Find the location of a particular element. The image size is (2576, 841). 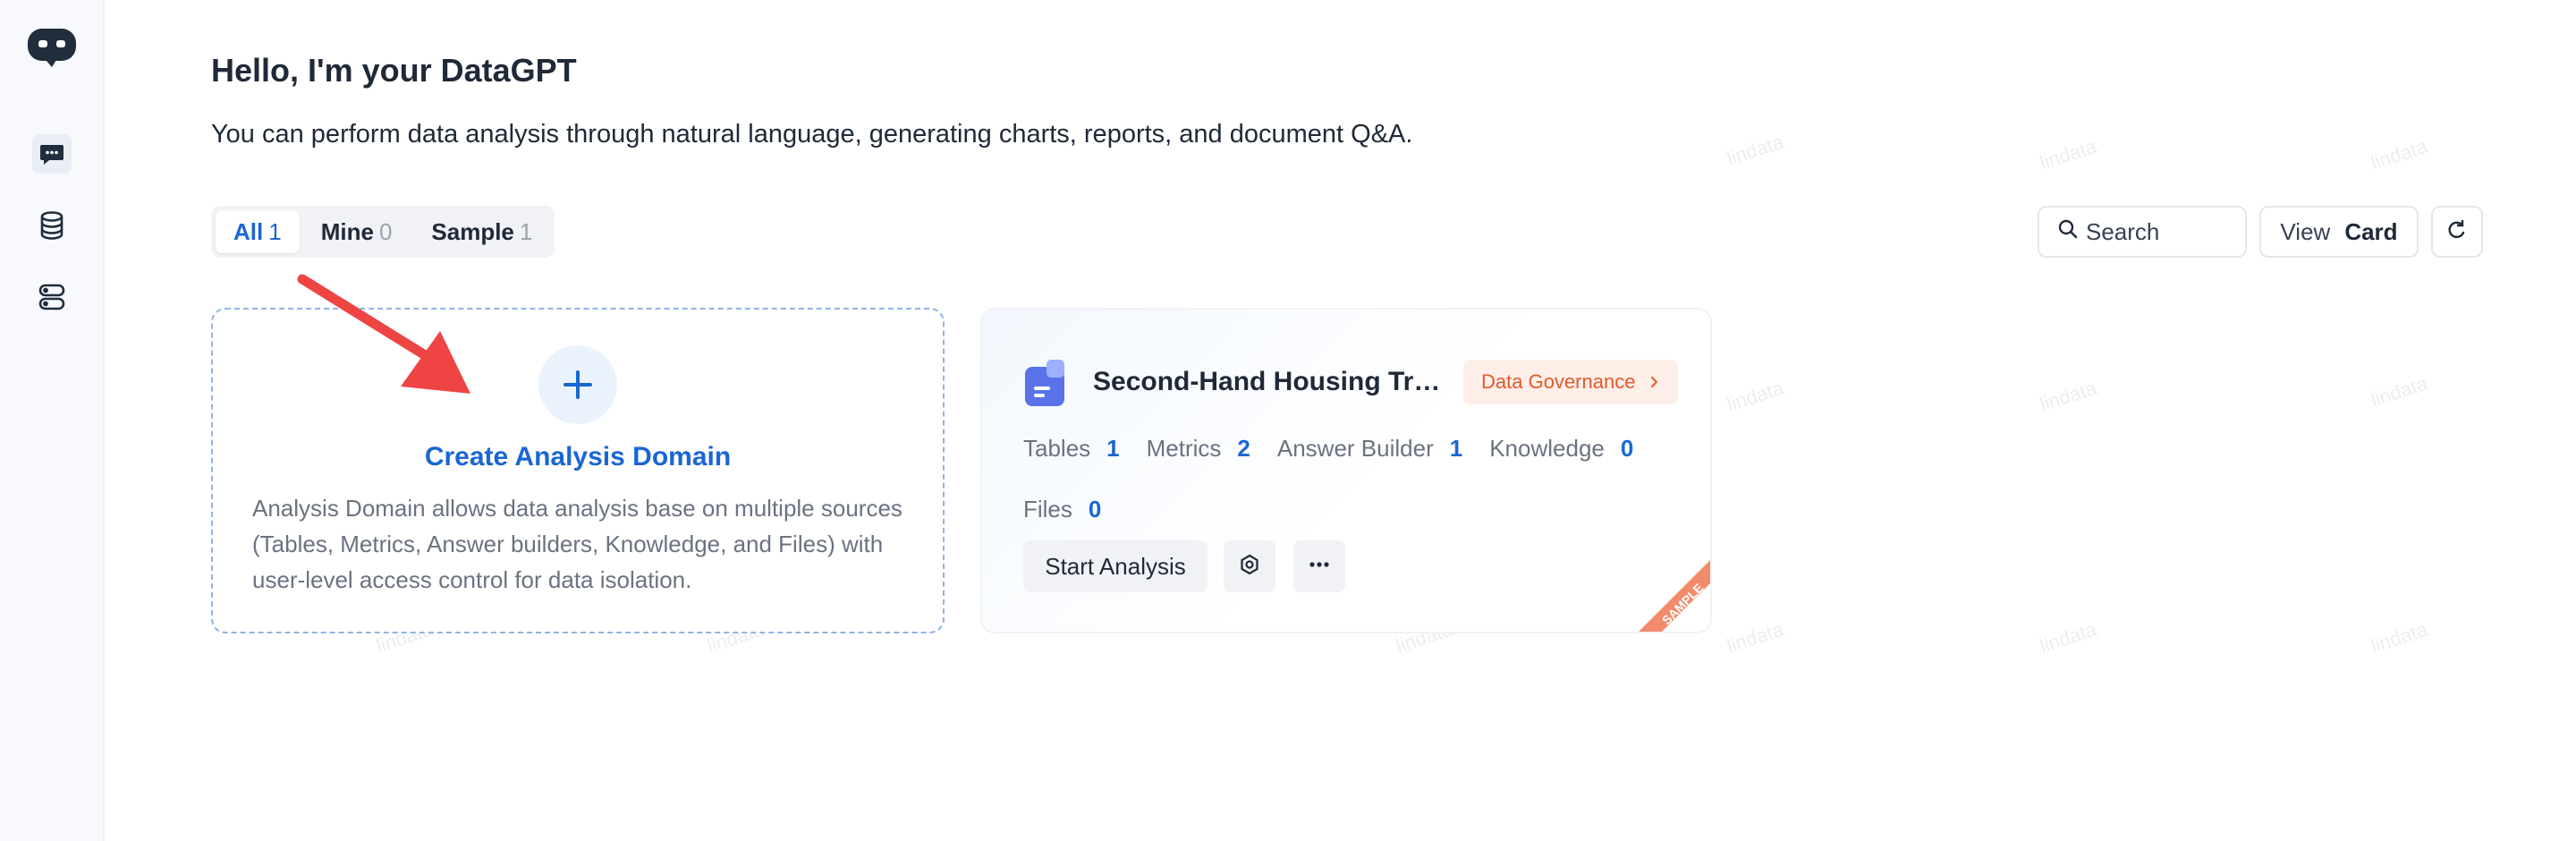

data-governance-badge: Data Governance is located at coordinates (1571, 382).